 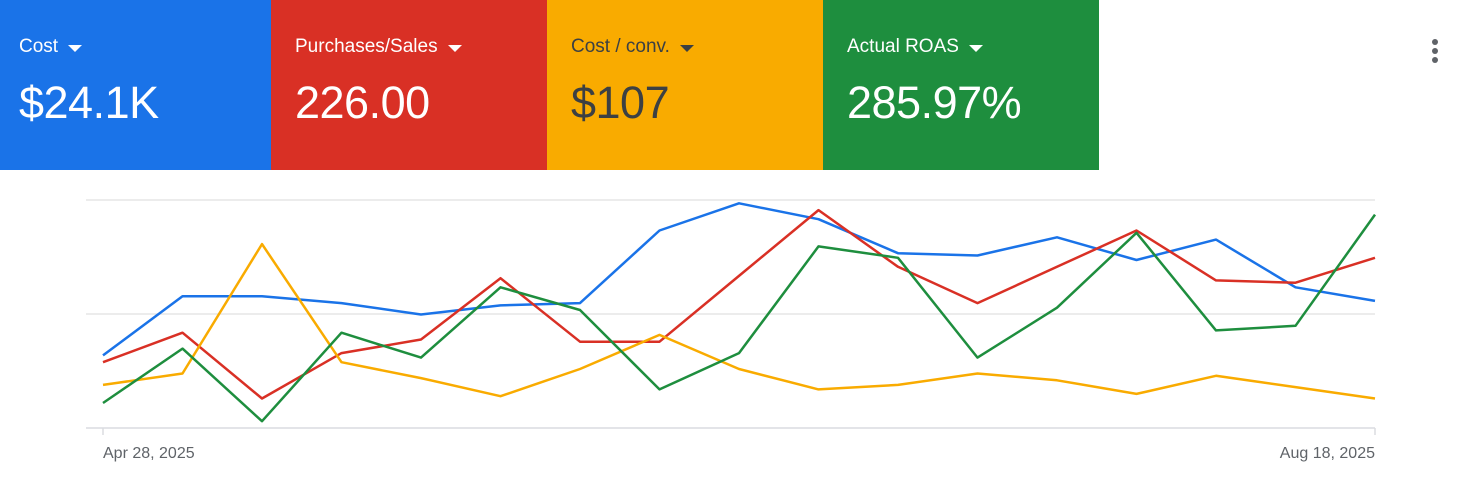 What do you see at coordinates (685, 85) in the screenshot?
I see `metric-tile-cost-per-conv: Cost / conv. $107` at bounding box center [685, 85].